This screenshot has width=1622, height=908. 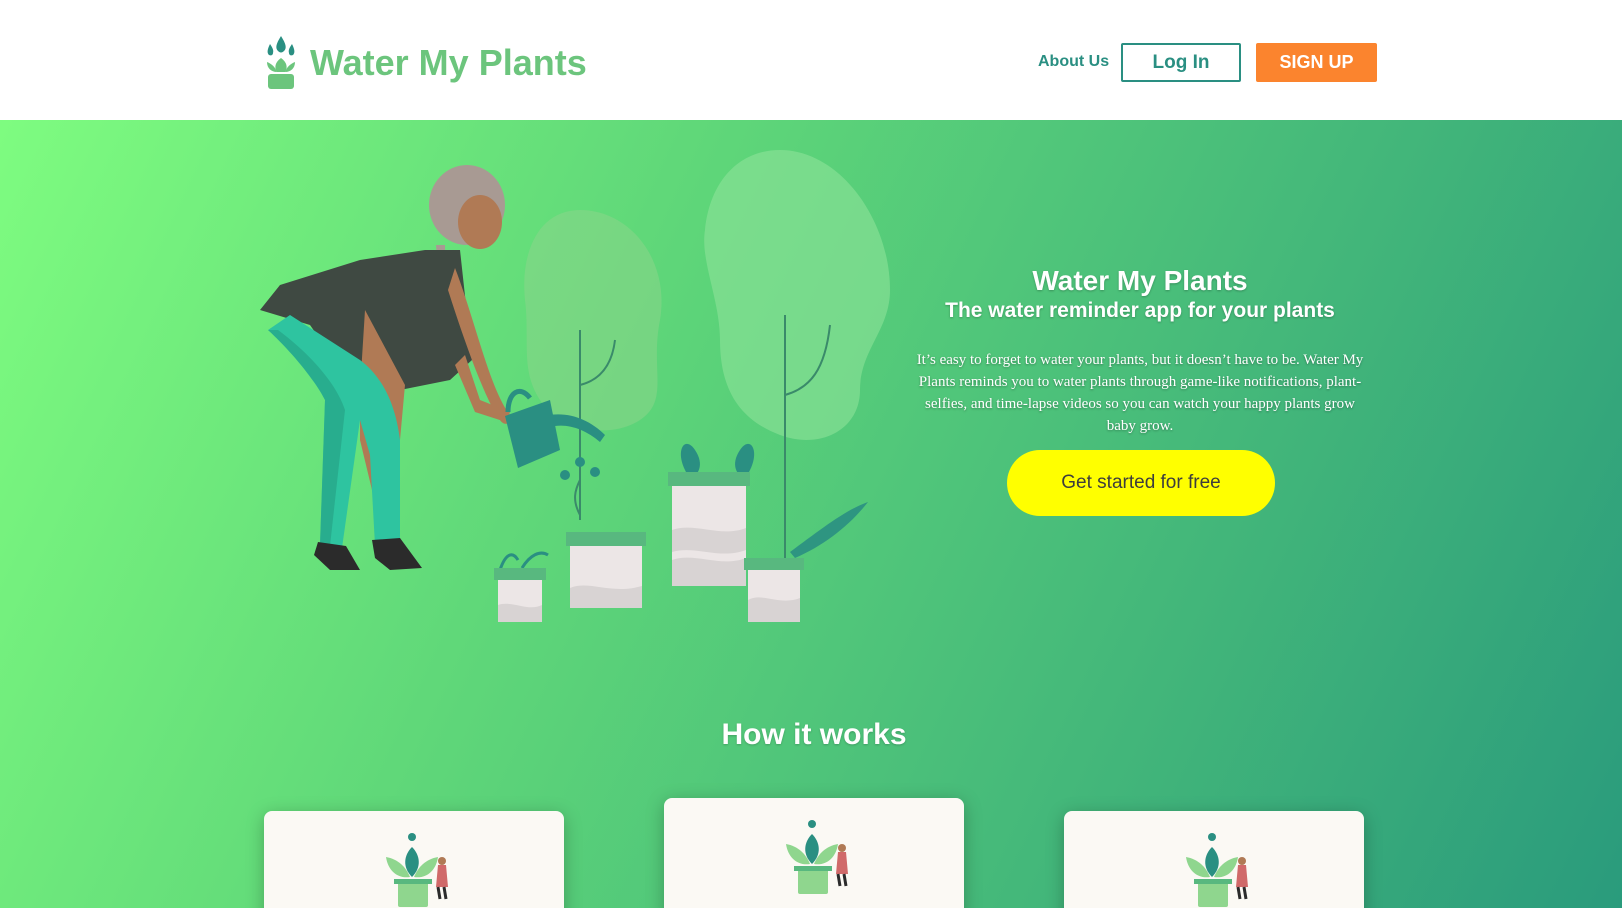 What do you see at coordinates (593, 320) in the screenshot?
I see `background-tree-left` at bounding box center [593, 320].